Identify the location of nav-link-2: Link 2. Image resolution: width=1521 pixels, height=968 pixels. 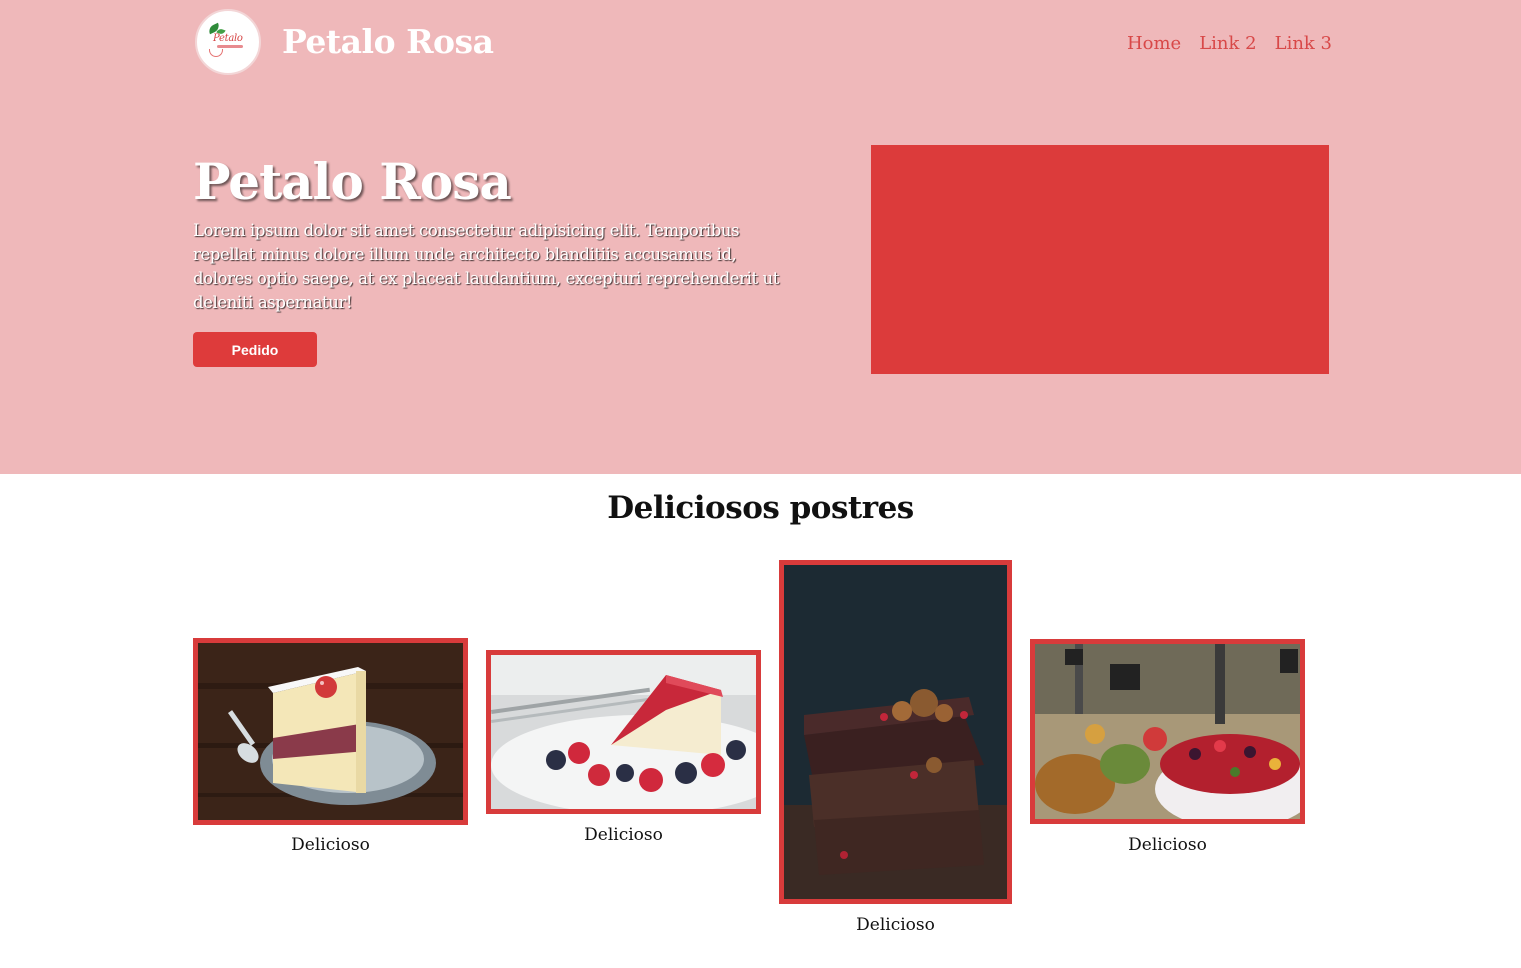
(1227, 43).